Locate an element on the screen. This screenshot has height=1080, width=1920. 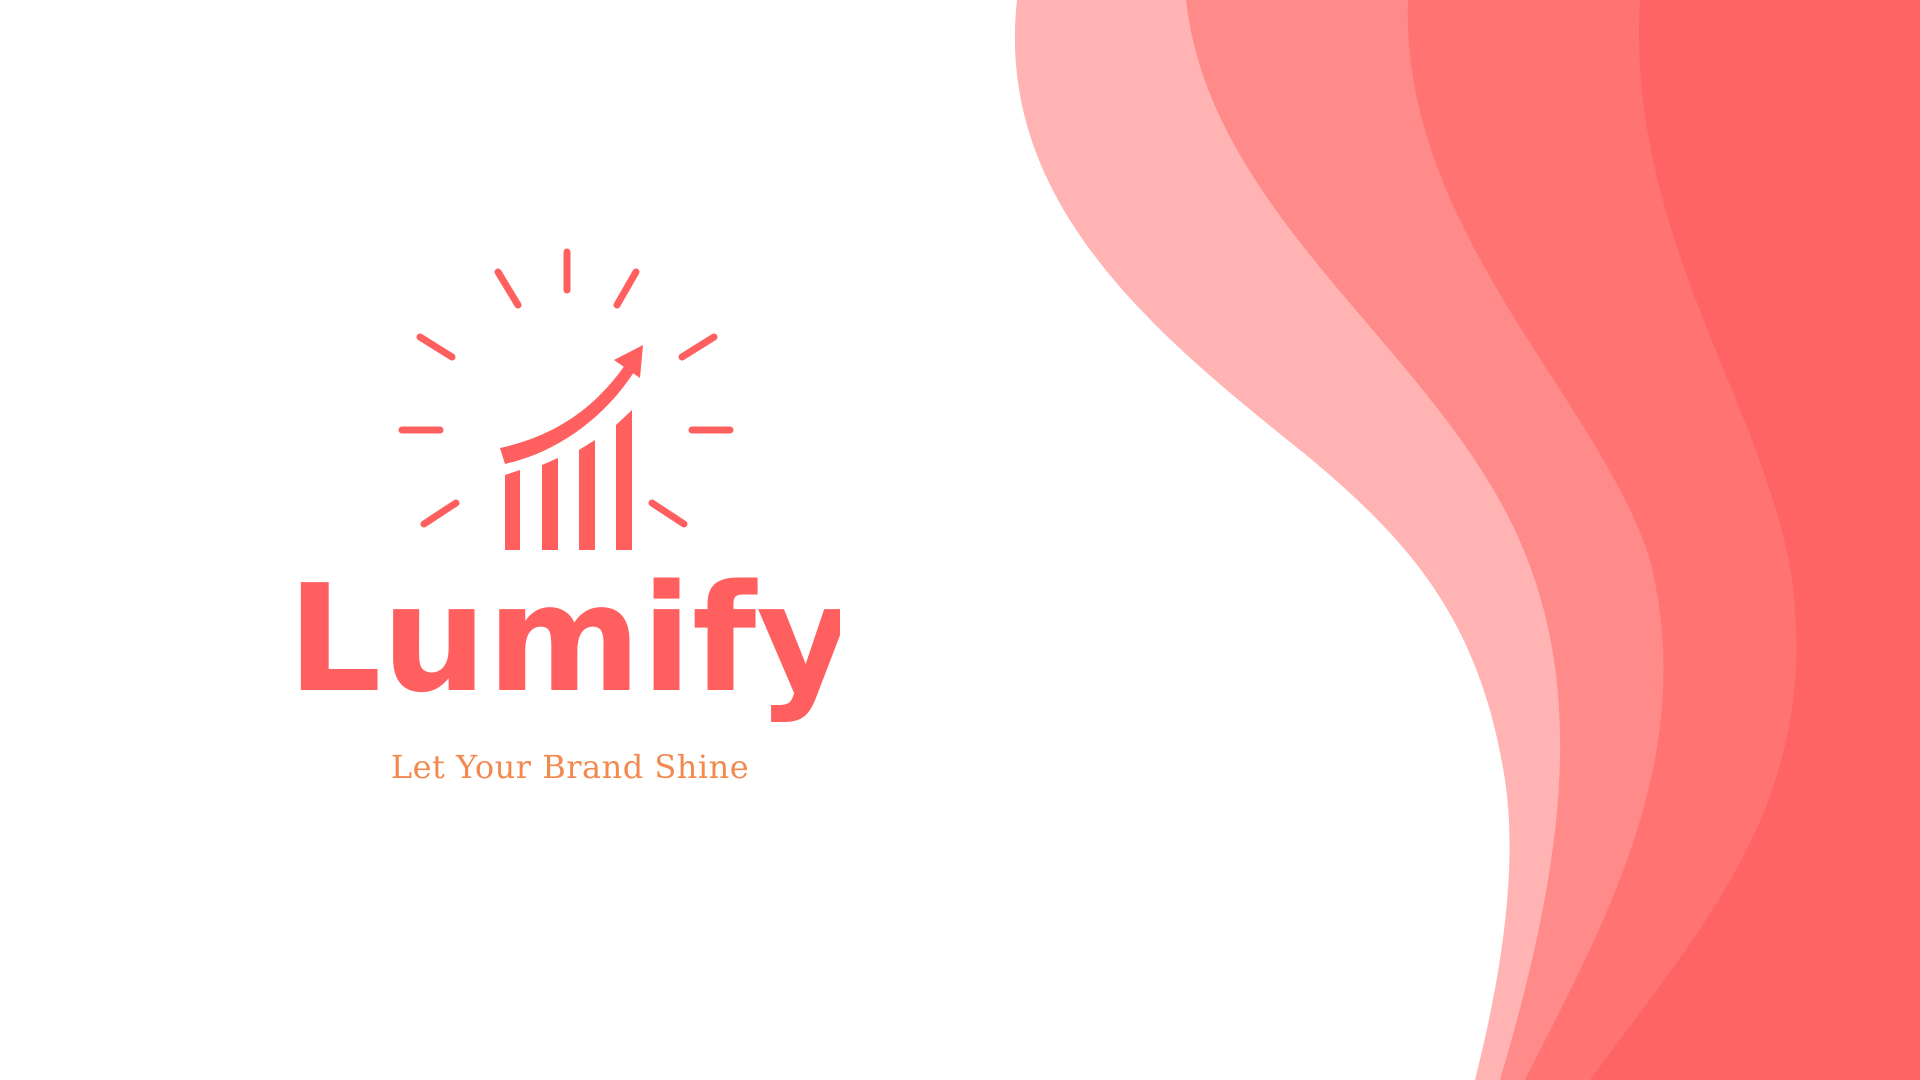
brand-name: Lumify is located at coordinates (570, 639).